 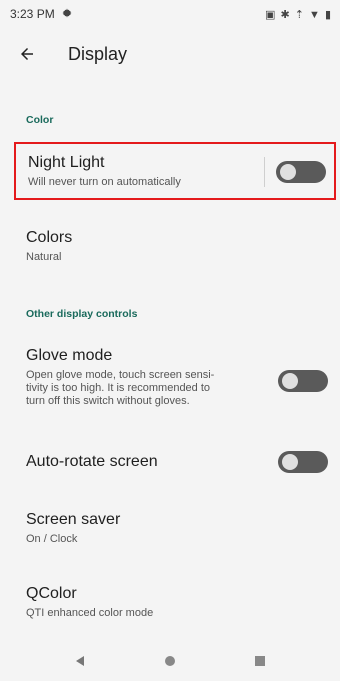 I want to click on section-header-other-display-controls: Other display controls, so click(x=82, y=314).